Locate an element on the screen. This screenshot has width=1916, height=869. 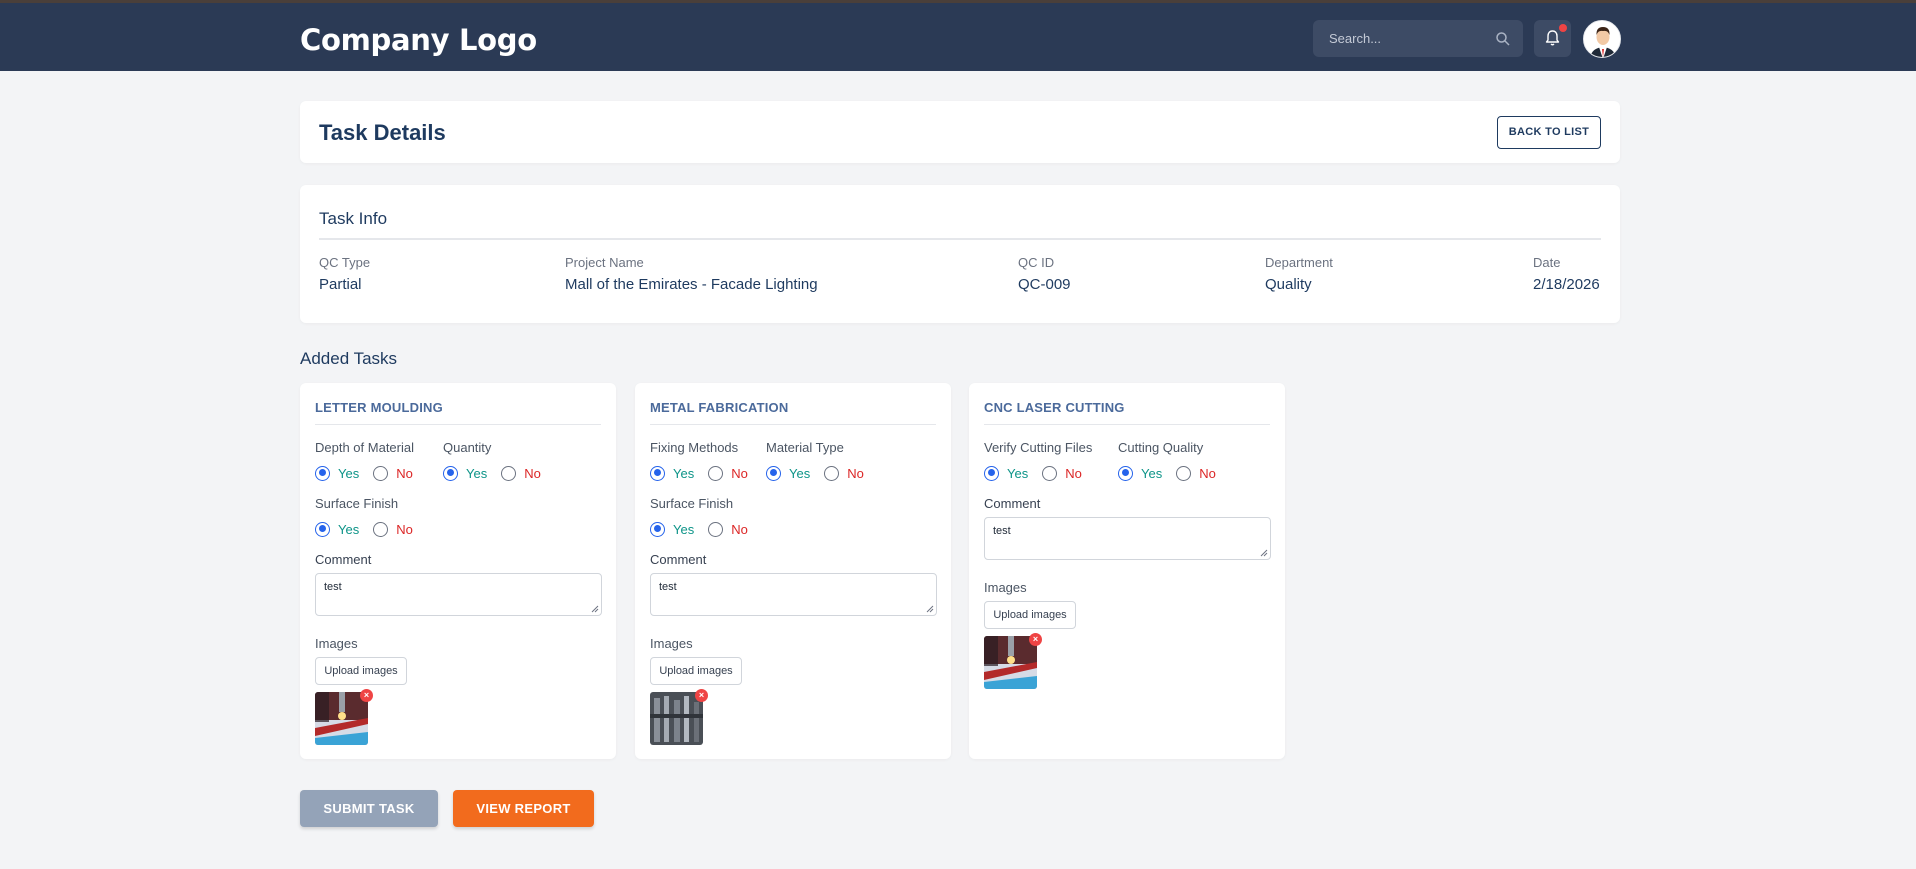
user-avatar is located at coordinates (1602, 39).